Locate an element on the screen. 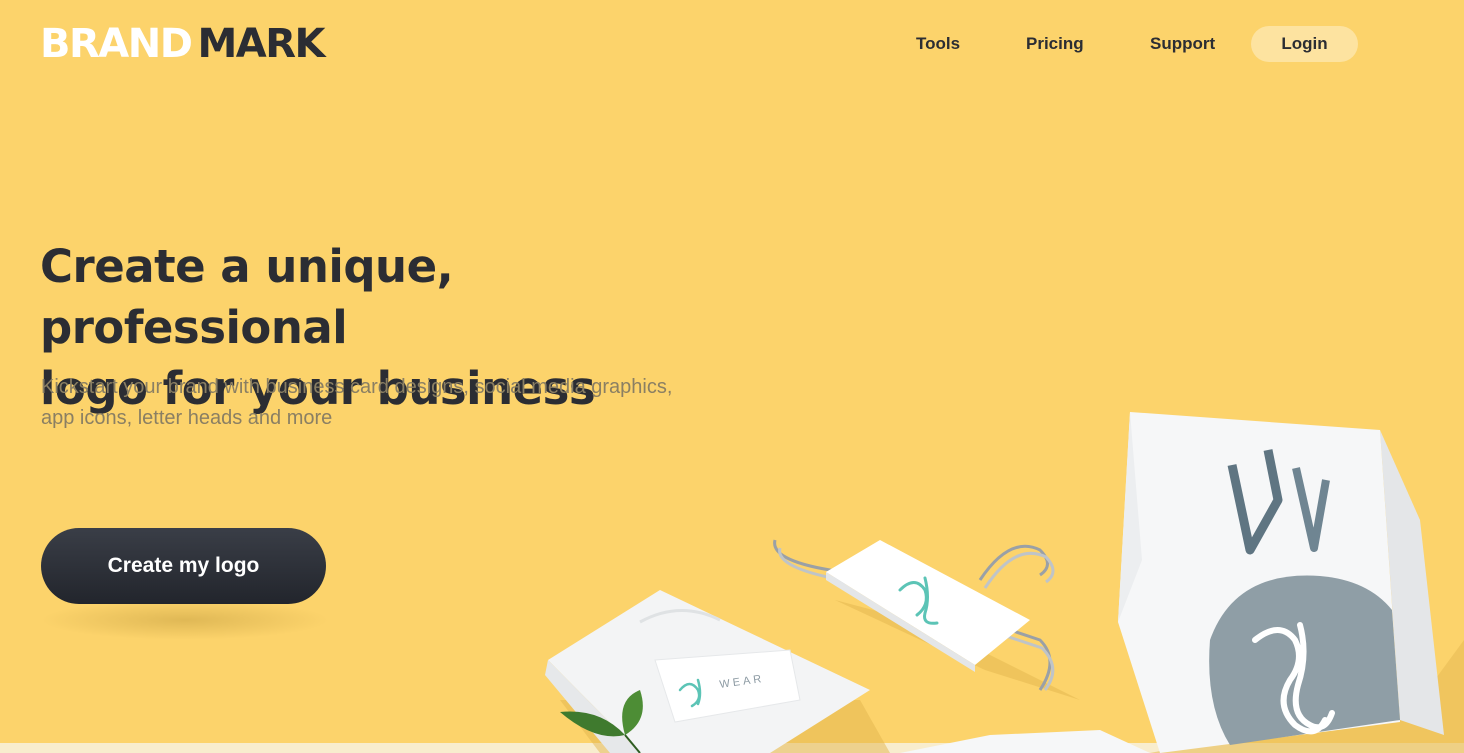 The height and width of the screenshot is (753, 1464). nav-tools-link: Tools is located at coordinates (938, 44).